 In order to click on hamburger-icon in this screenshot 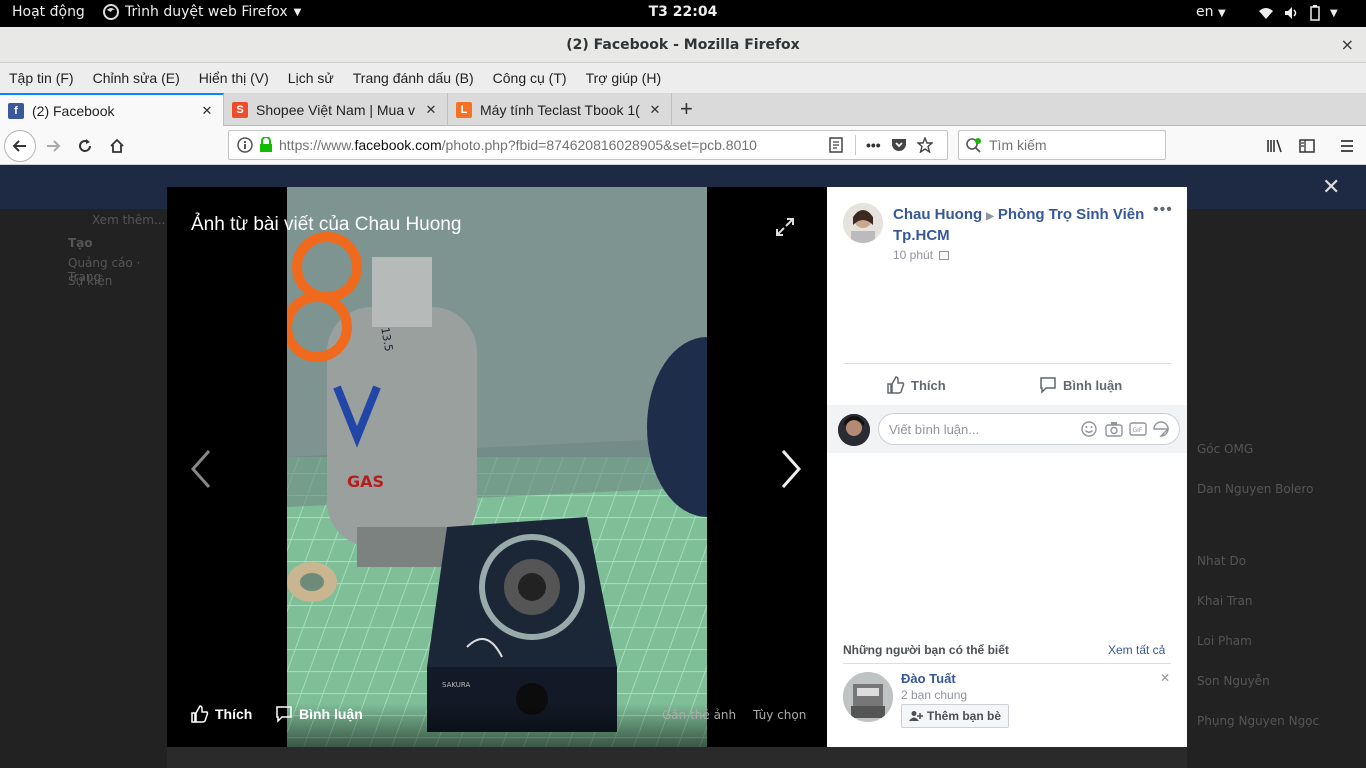, I will do `click(1347, 146)`.